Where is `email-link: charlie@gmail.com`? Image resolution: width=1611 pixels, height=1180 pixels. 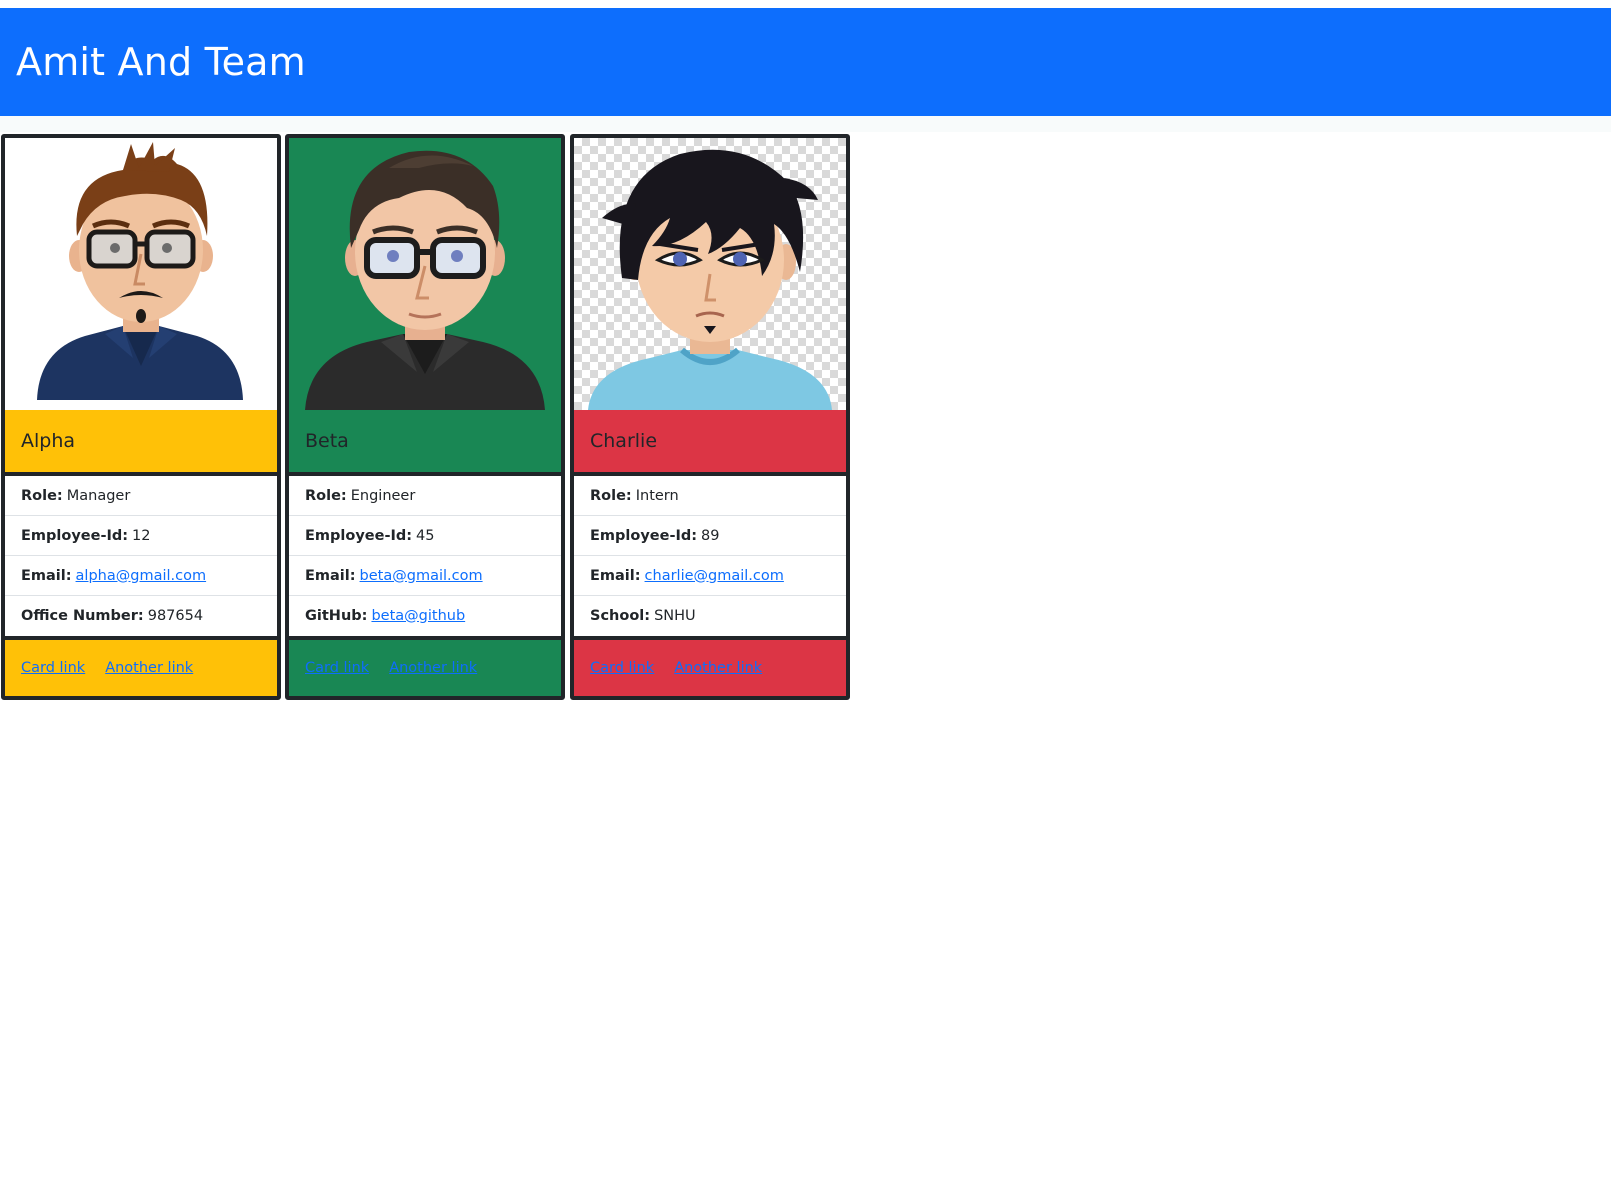
email-link: charlie@gmail.com is located at coordinates (714, 576).